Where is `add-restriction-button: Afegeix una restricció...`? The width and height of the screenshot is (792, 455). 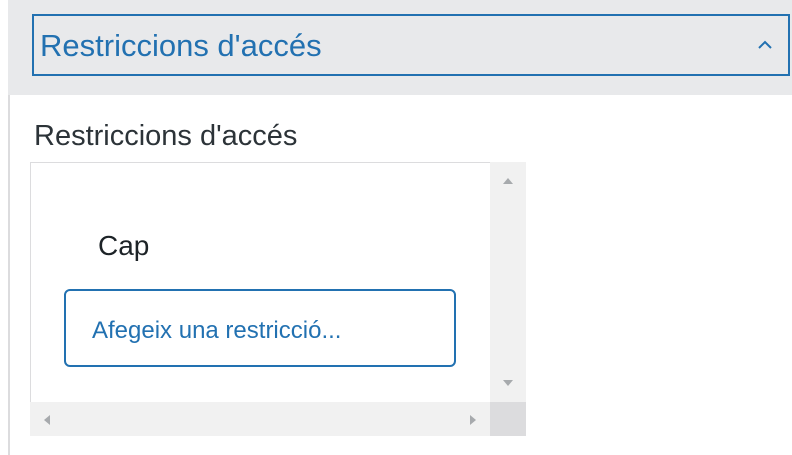 add-restriction-button: Afegeix una restricció... is located at coordinates (260, 328).